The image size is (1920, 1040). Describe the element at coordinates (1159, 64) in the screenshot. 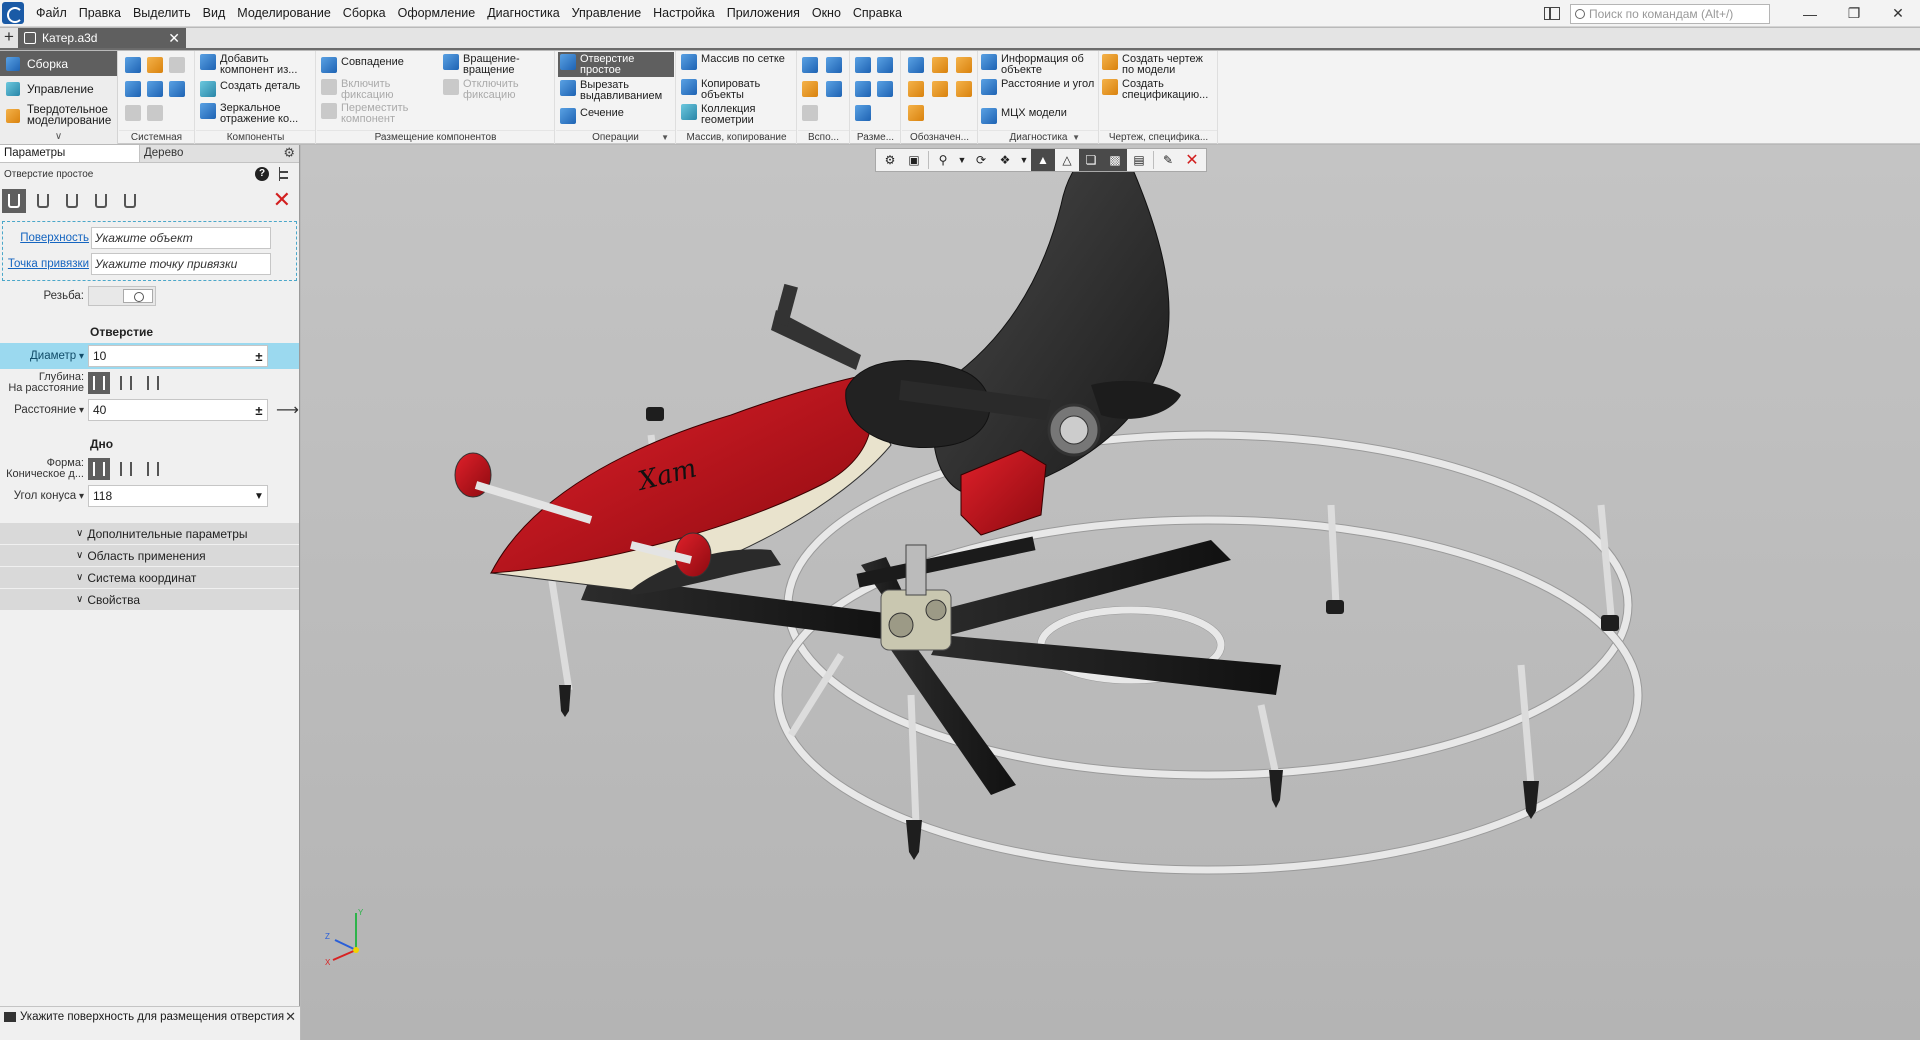

I see `create-drawing-button: Создать чертеж по модели` at that location.